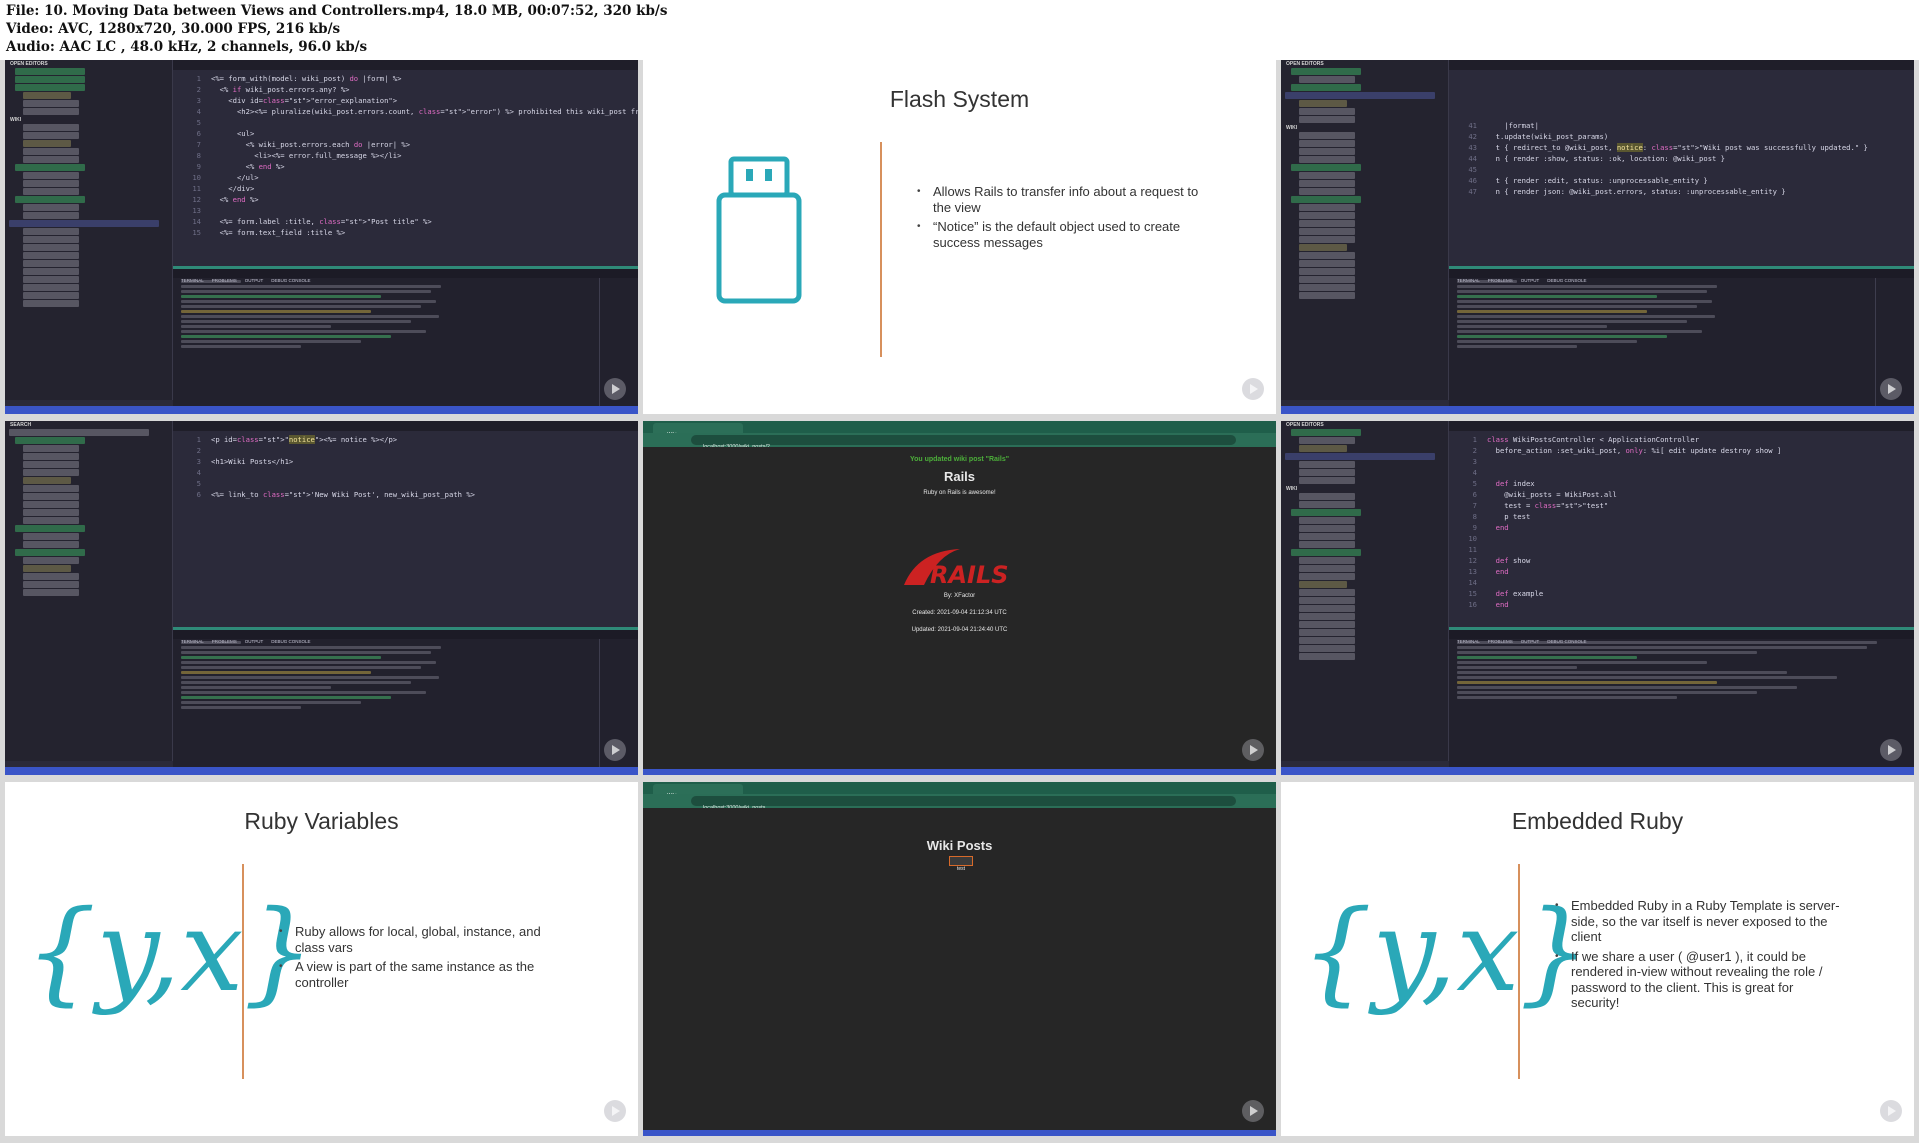 This screenshot has height=1143, width=1919. I want to click on line-number: 6, so click(198, 133).